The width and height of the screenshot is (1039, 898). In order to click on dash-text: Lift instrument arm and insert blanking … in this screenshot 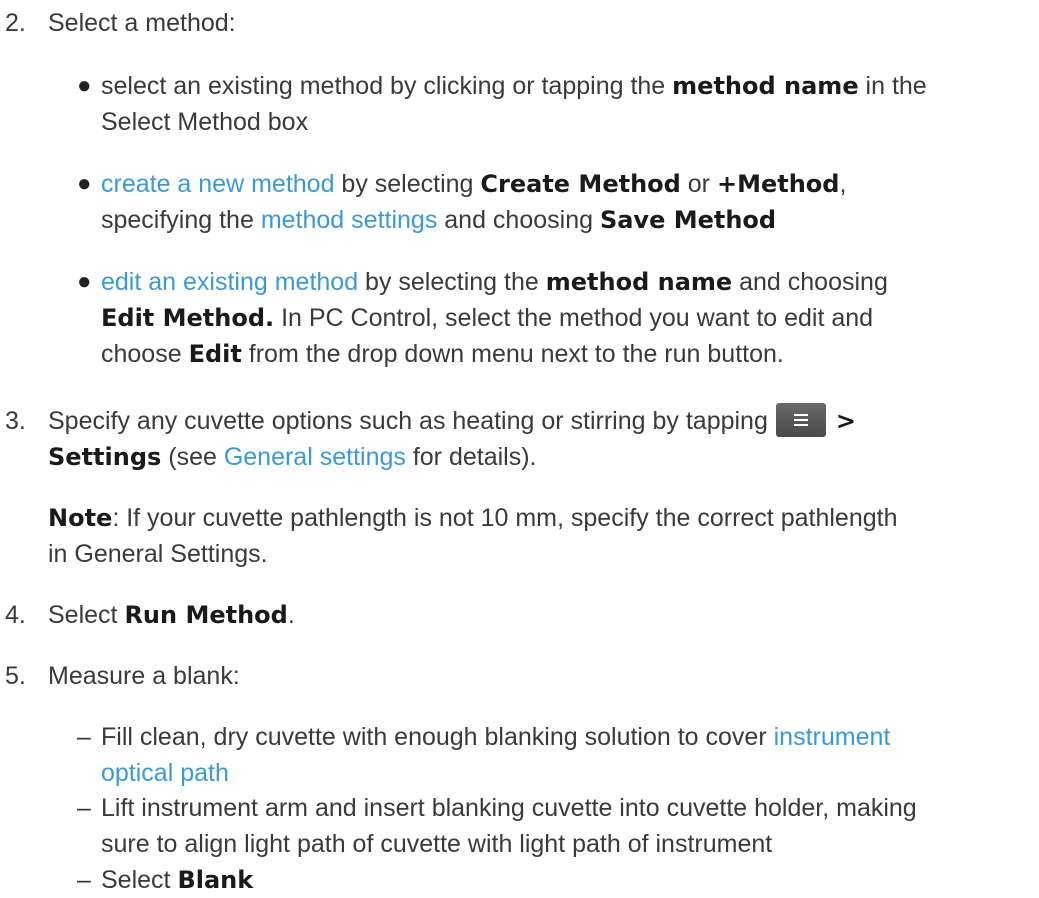, I will do `click(509, 808)`.